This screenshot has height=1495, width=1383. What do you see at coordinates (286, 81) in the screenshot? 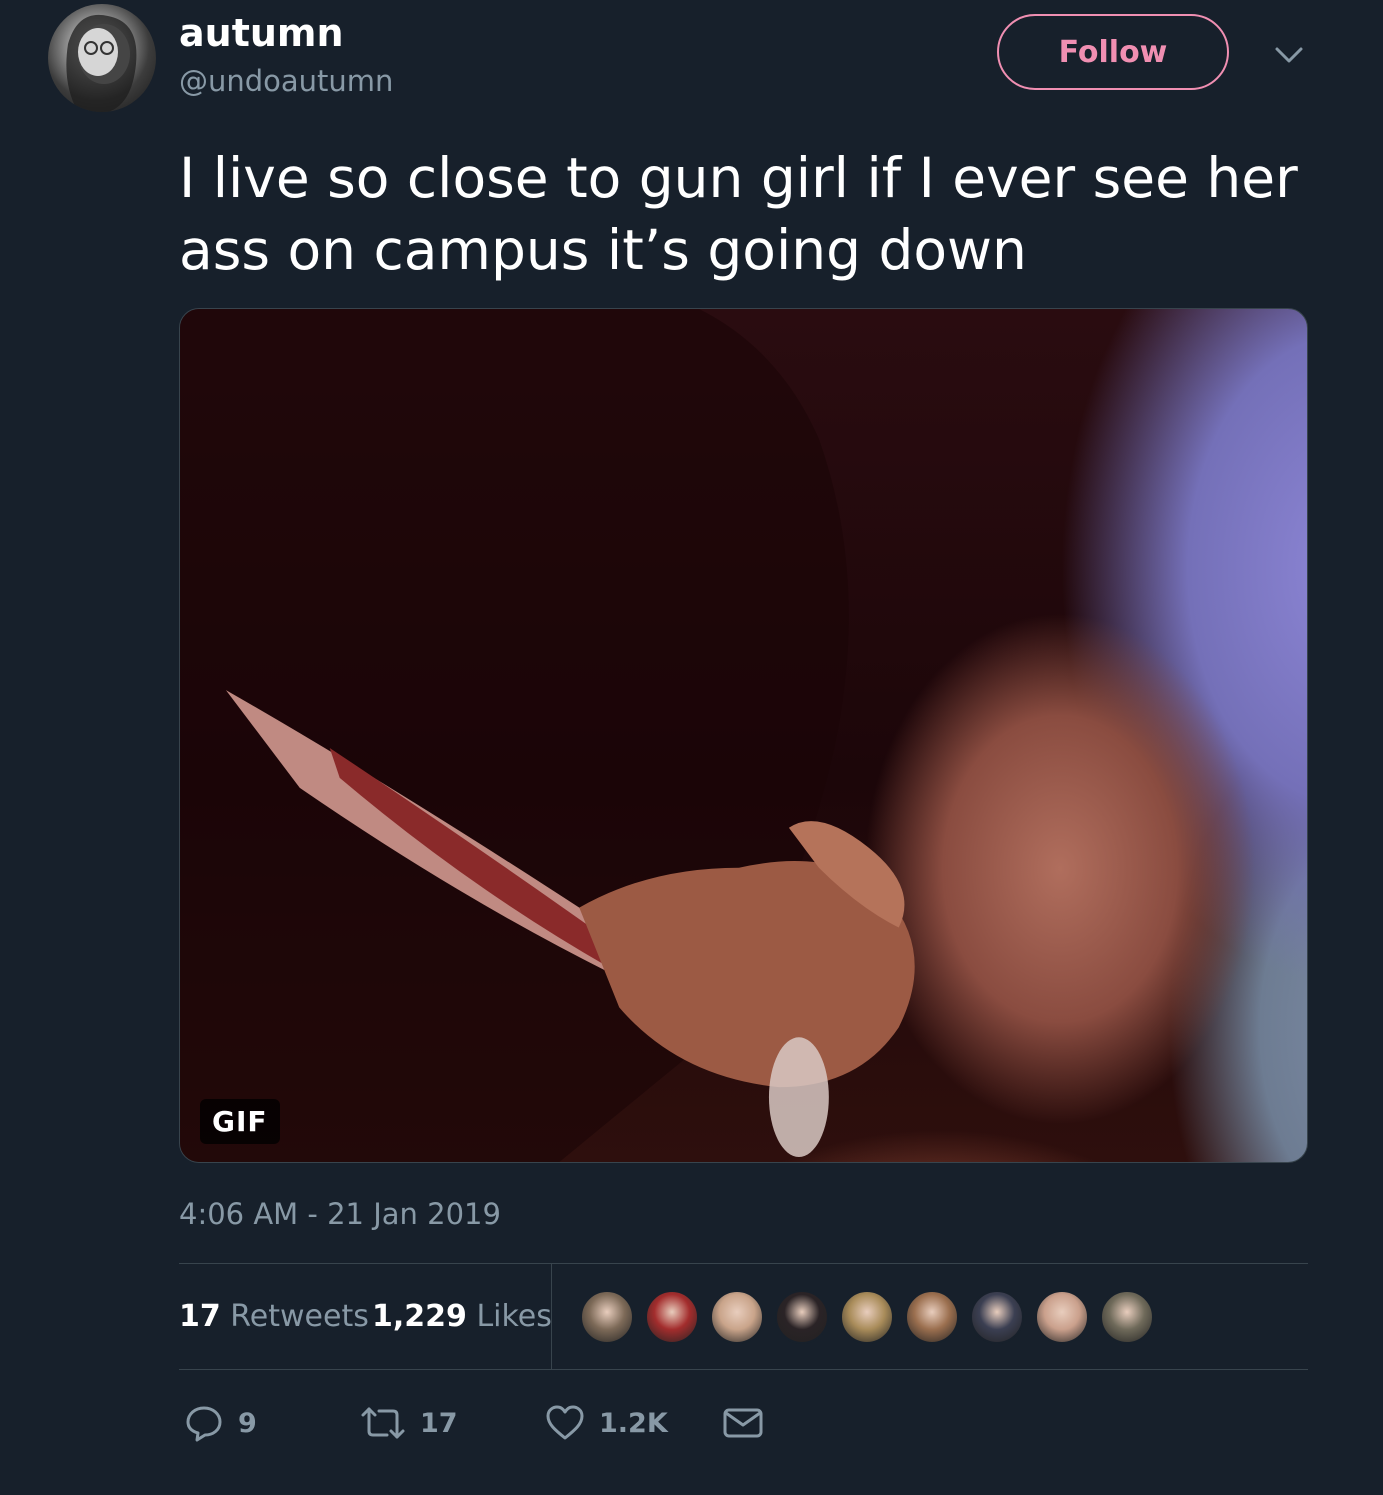
I see `user-handle: @undoautumn` at bounding box center [286, 81].